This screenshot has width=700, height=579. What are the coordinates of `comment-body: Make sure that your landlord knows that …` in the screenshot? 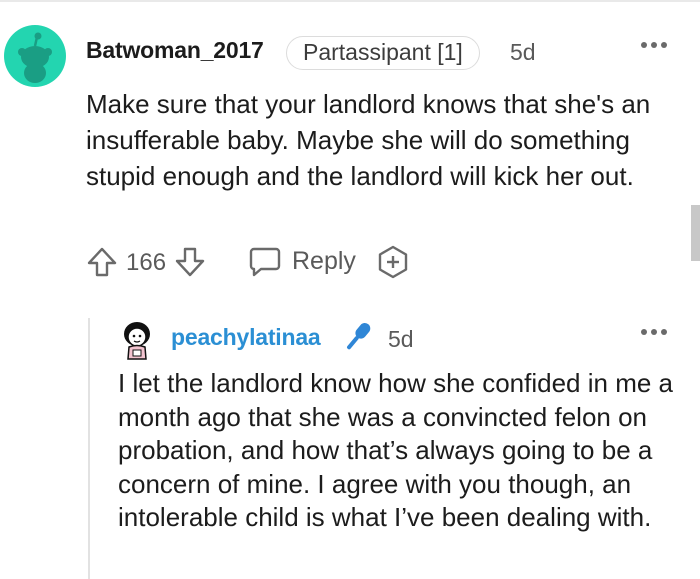 It's located at (368, 140).